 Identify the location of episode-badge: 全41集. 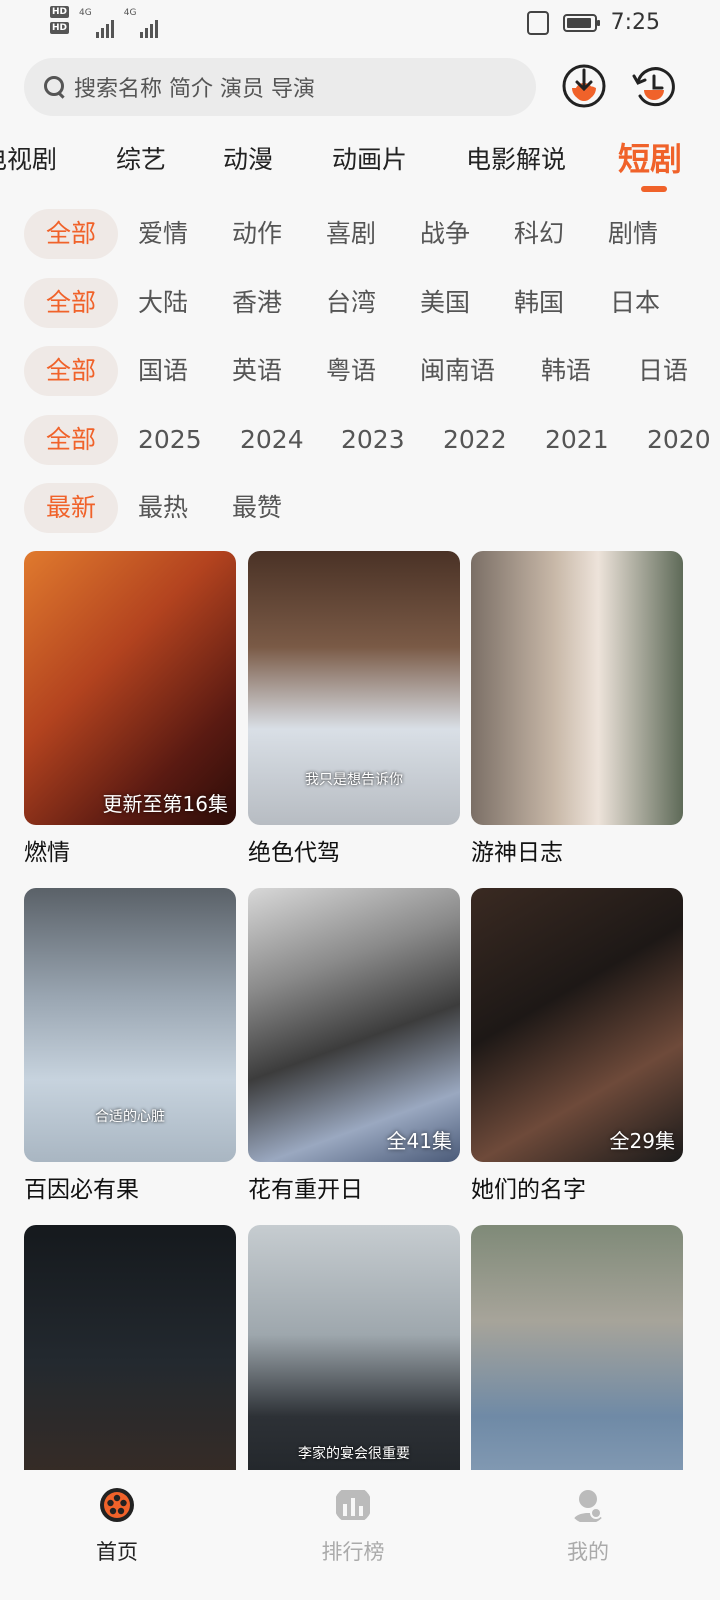
(419, 1141).